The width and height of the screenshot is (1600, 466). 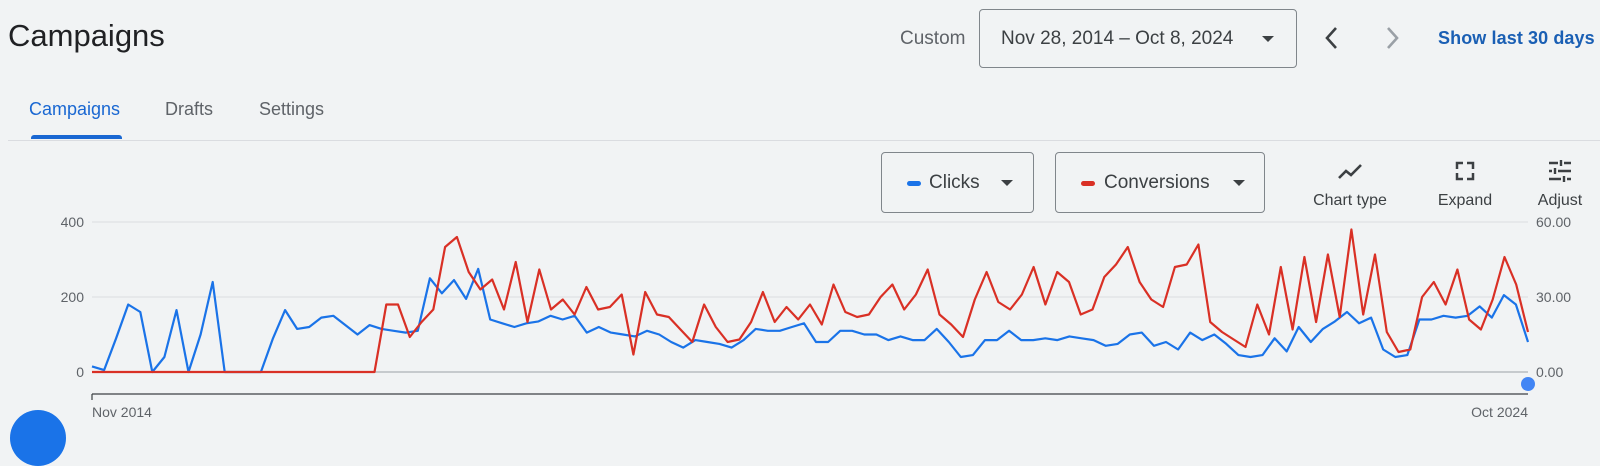 What do you see at coordinates (1560, 183) in the screenshot?
I see `adjust-button: Adjust` at bounding box center [1560, 183].